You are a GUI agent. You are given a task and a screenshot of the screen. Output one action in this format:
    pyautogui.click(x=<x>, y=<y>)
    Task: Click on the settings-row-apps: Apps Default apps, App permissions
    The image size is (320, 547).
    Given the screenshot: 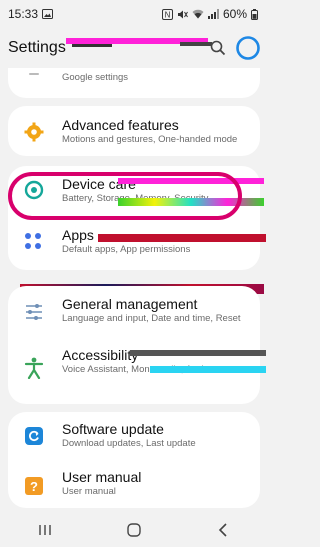 What is the action you would take?
    pyautogui.click(x=134, y=244)
    